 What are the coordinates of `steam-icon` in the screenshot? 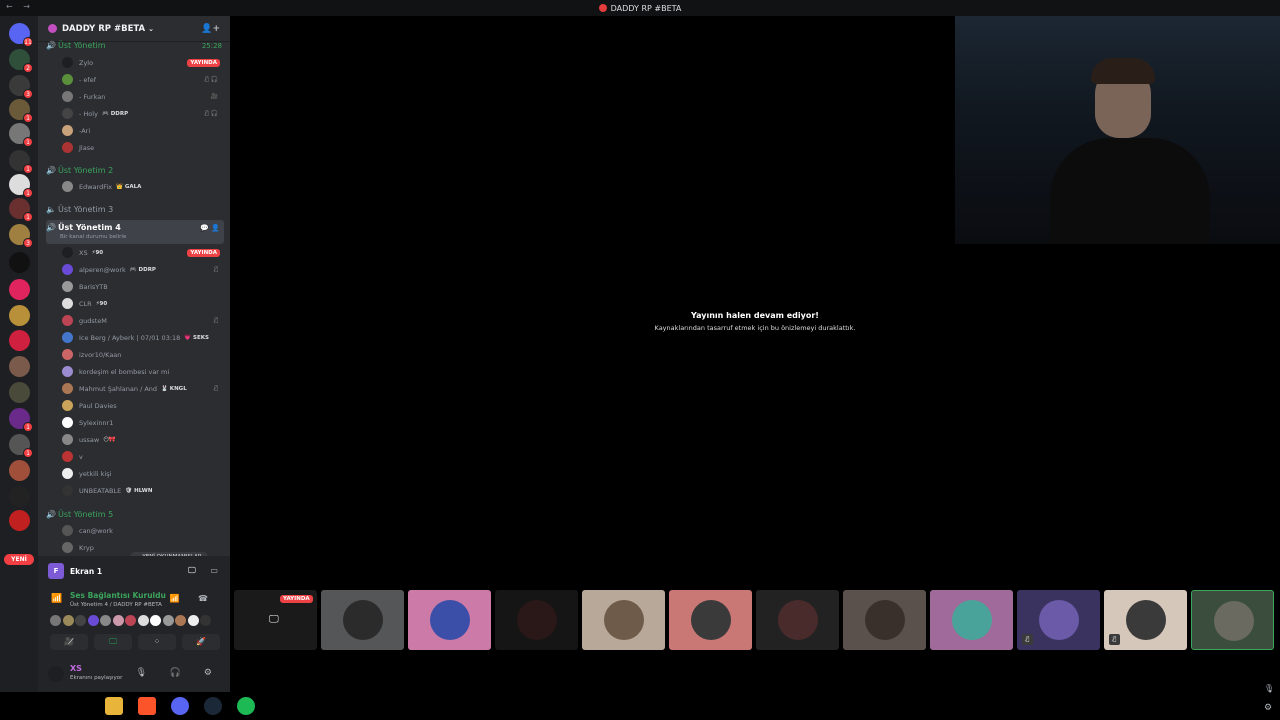 It's located at (213, 706).